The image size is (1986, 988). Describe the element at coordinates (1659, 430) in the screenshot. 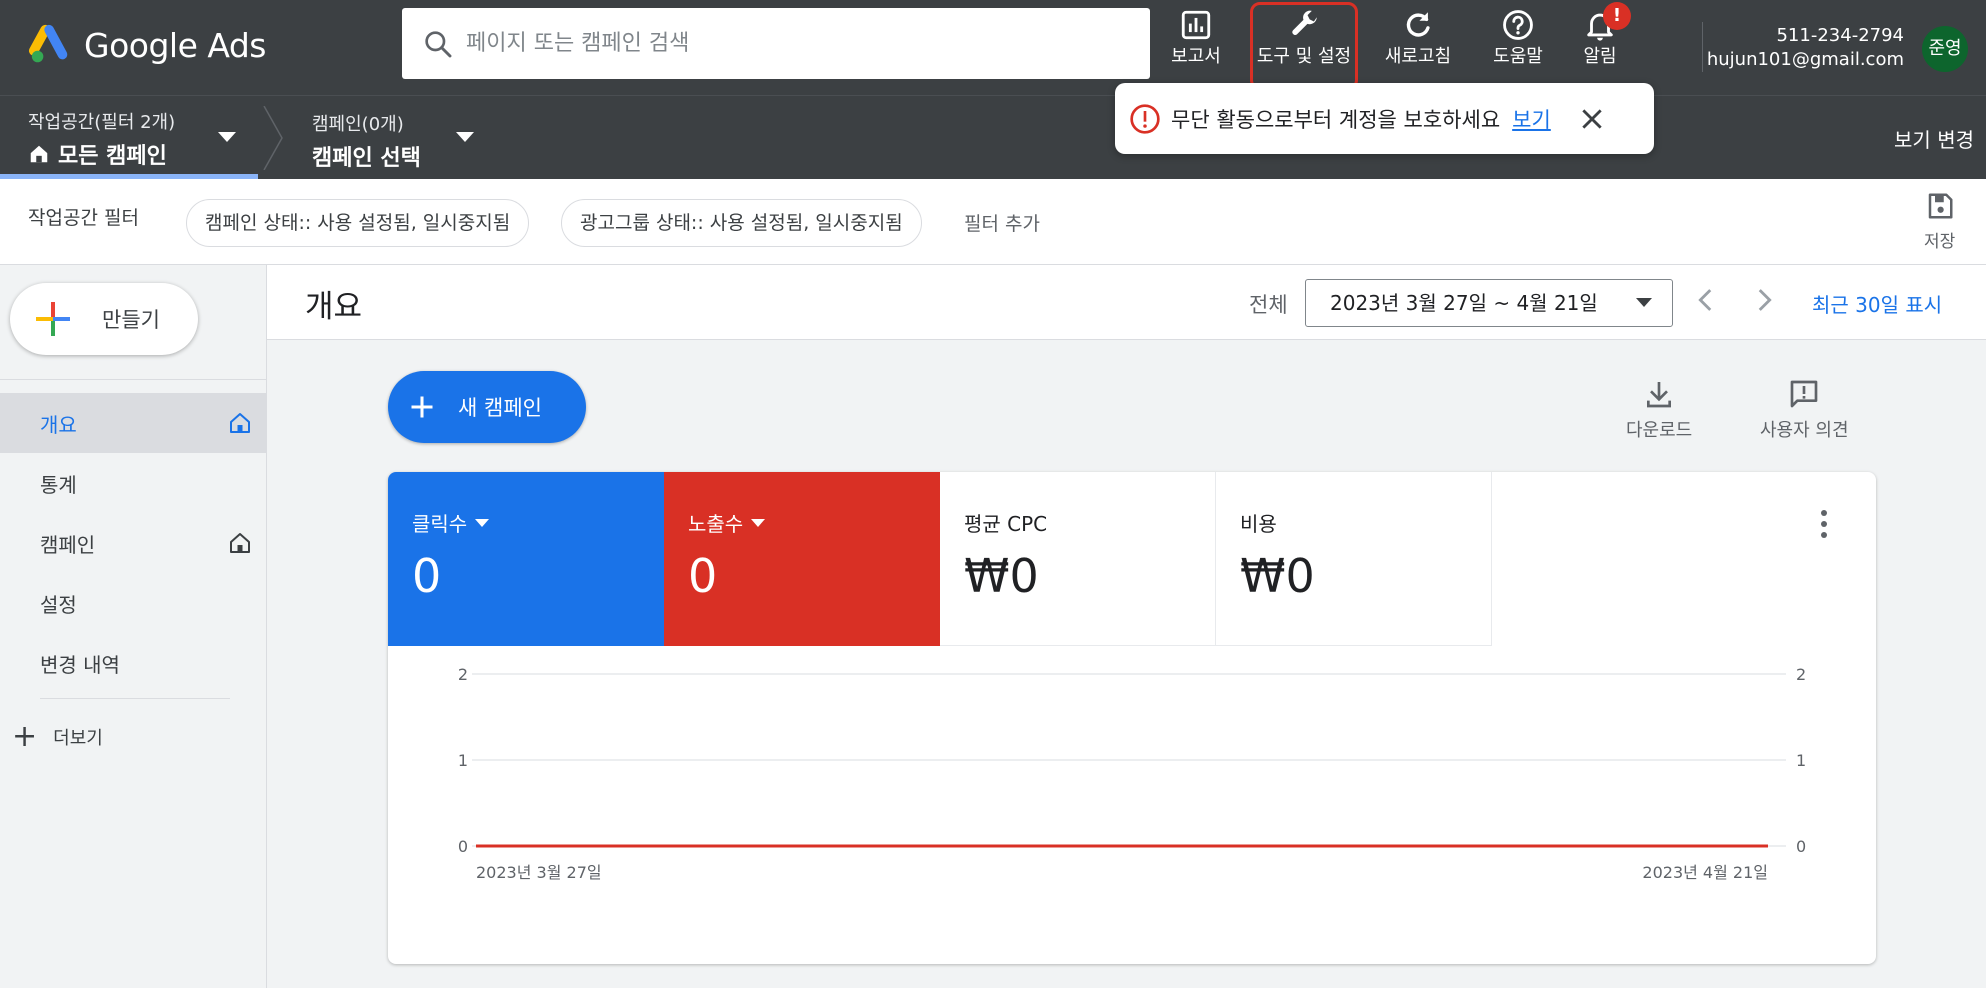

I see `download-label: 다운로드` at that location.